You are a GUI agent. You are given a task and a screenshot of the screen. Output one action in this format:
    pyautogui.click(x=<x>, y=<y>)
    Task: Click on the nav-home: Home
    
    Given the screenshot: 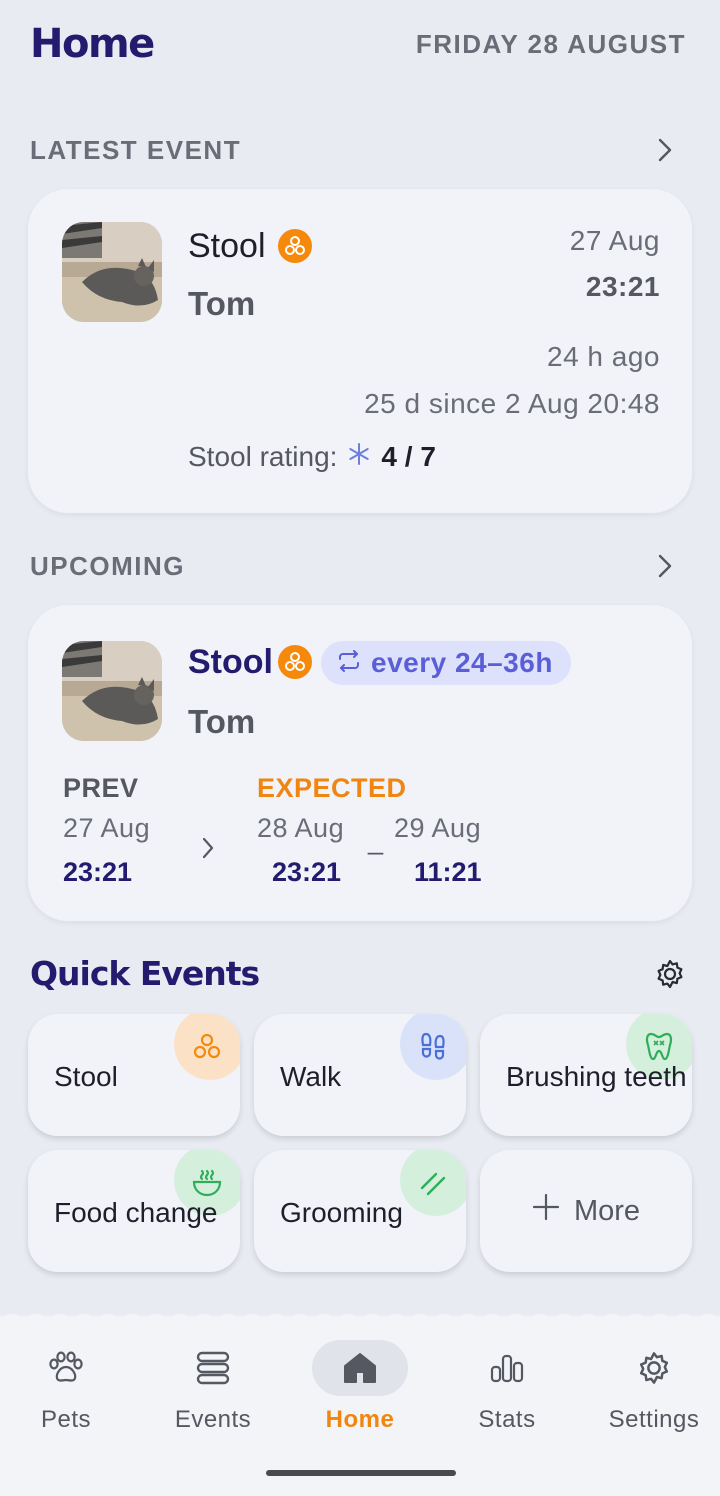 What is the action you would take?
    pyautogui.click(x=360, y=1387)
    